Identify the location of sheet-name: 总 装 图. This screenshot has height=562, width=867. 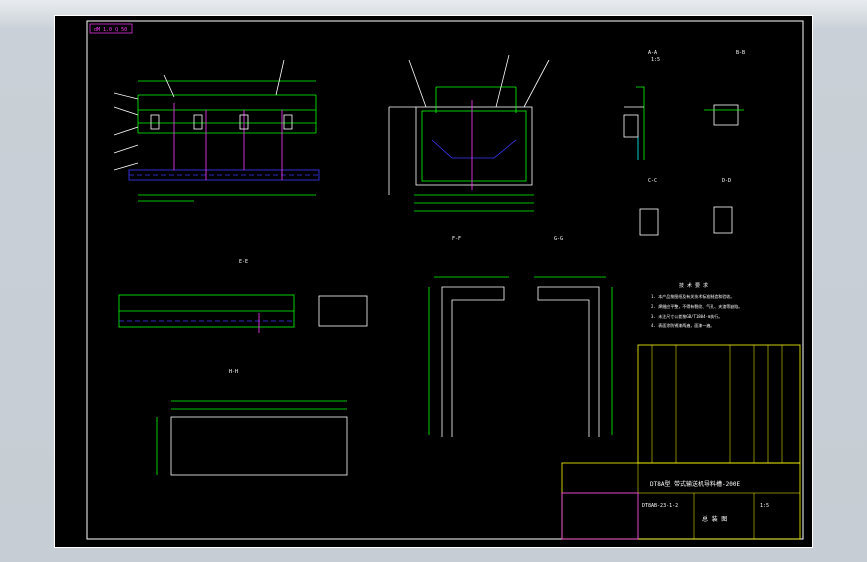
(714, 519).